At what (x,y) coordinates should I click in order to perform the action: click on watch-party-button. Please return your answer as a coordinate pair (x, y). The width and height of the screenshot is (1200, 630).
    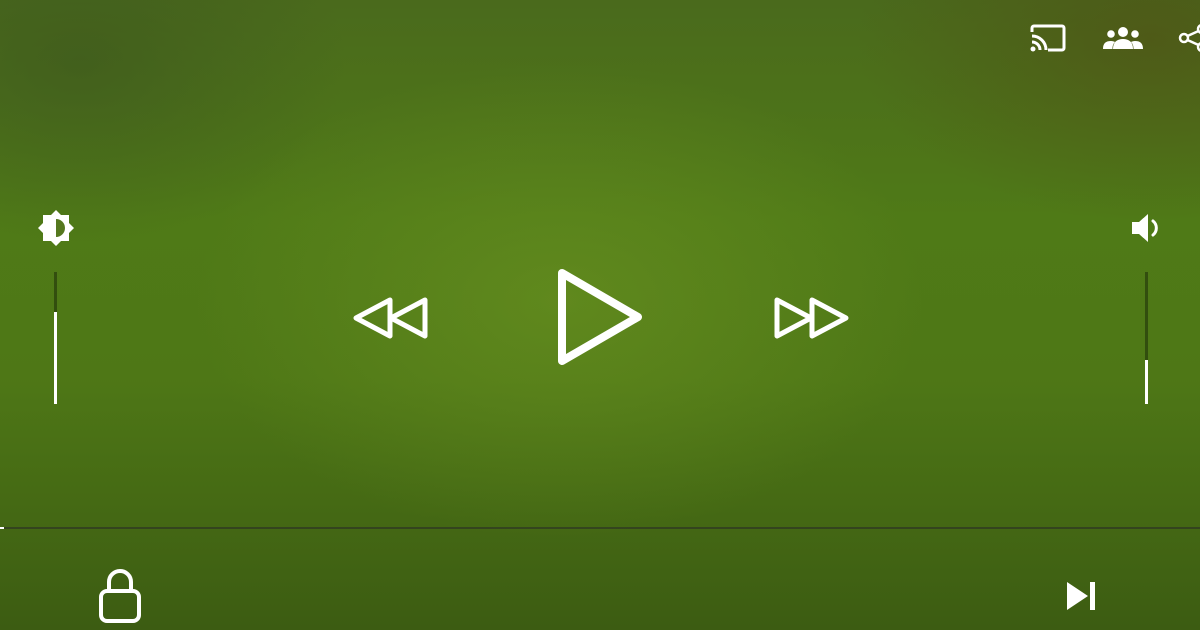
    Looking at the image, I should click on (1123, 38).